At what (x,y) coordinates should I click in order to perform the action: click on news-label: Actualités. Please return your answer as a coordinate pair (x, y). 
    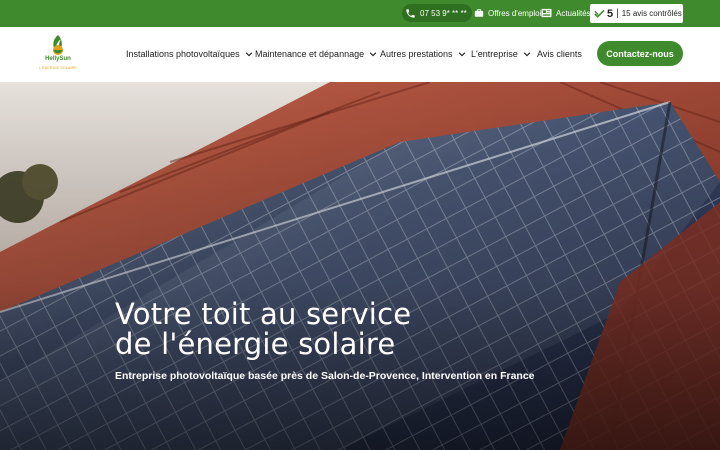
    Looking at the image, I should click on (573, 13).